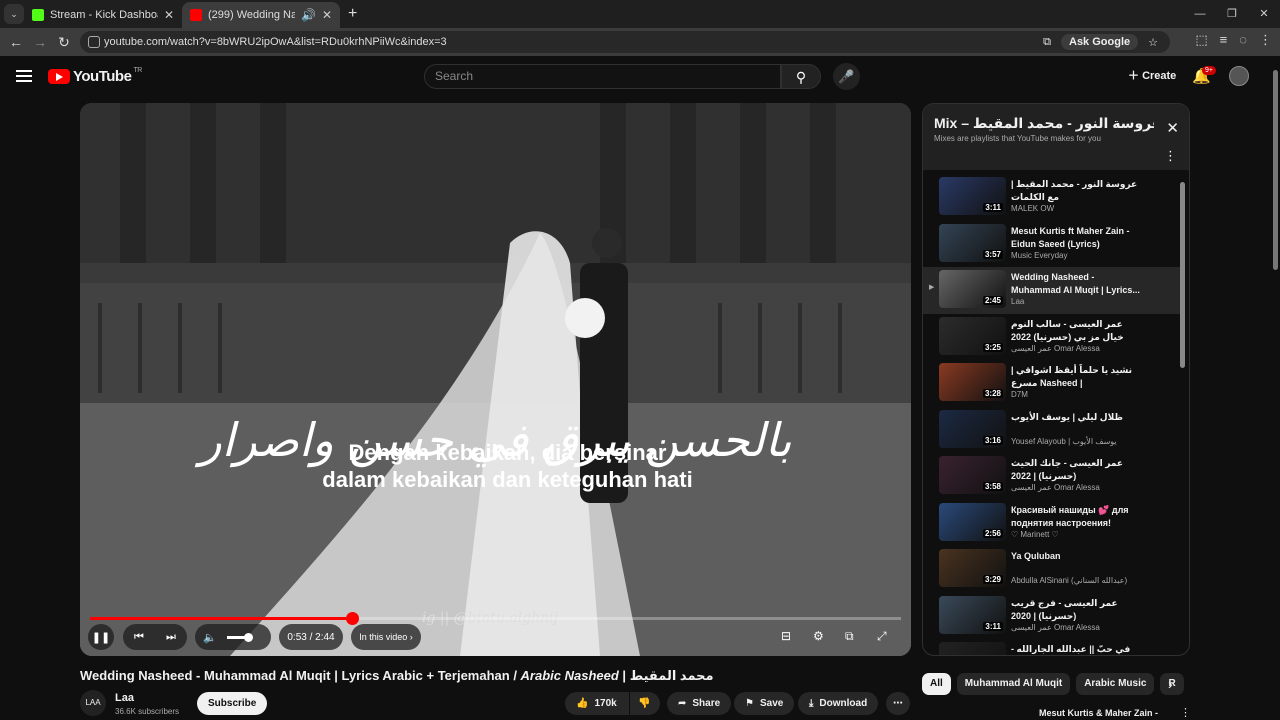 The height and width of the screenshot is (720, 1280). I want to click on search-button: ⚲, so click(801, 76).